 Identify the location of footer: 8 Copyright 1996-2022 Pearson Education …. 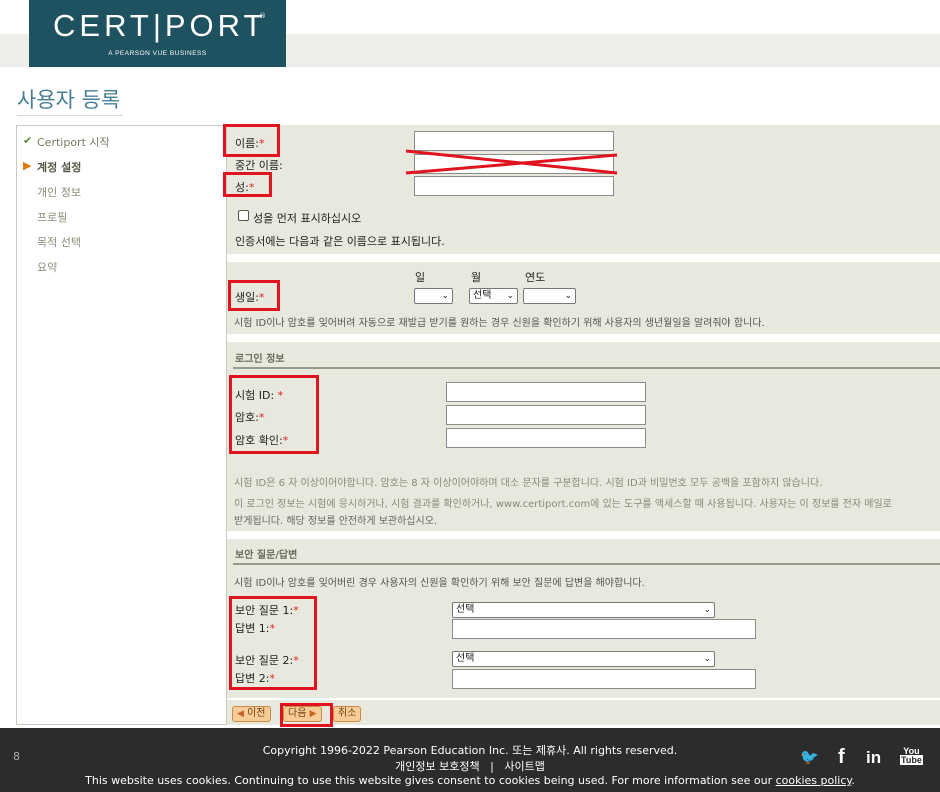
(470, 760).